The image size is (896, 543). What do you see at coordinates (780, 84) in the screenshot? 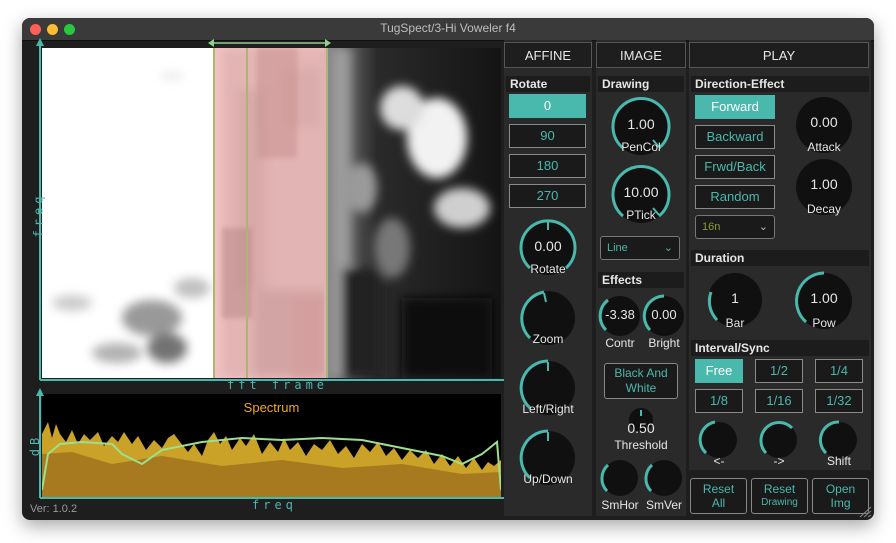
I see `direction-section-label: Direction-Effect` at bounding box center [780, 84].